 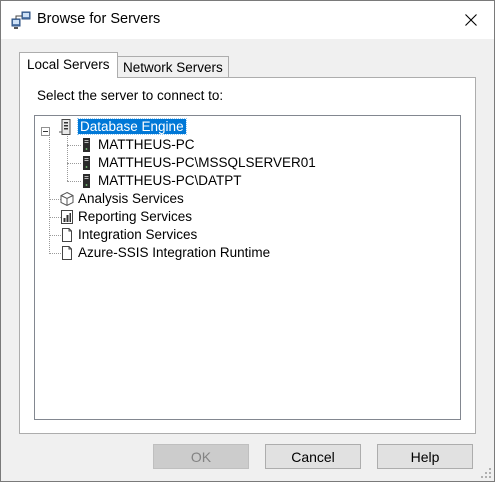 I want to click on close-button, so click(x=471, y=20).